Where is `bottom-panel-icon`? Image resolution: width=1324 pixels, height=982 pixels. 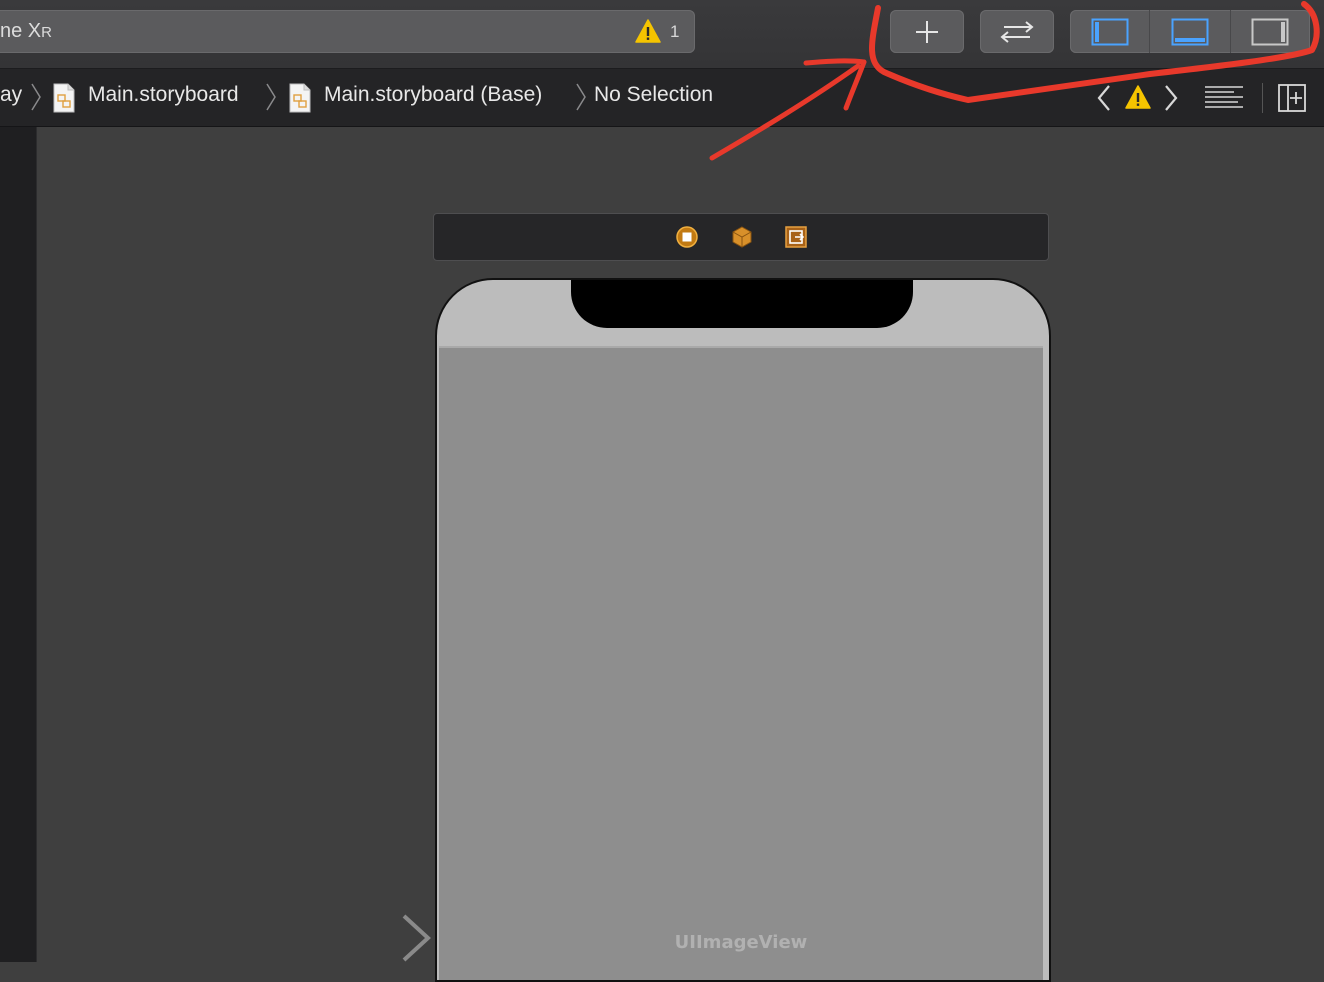 bottom-panel-icon is located at coordinates (1190, 31).